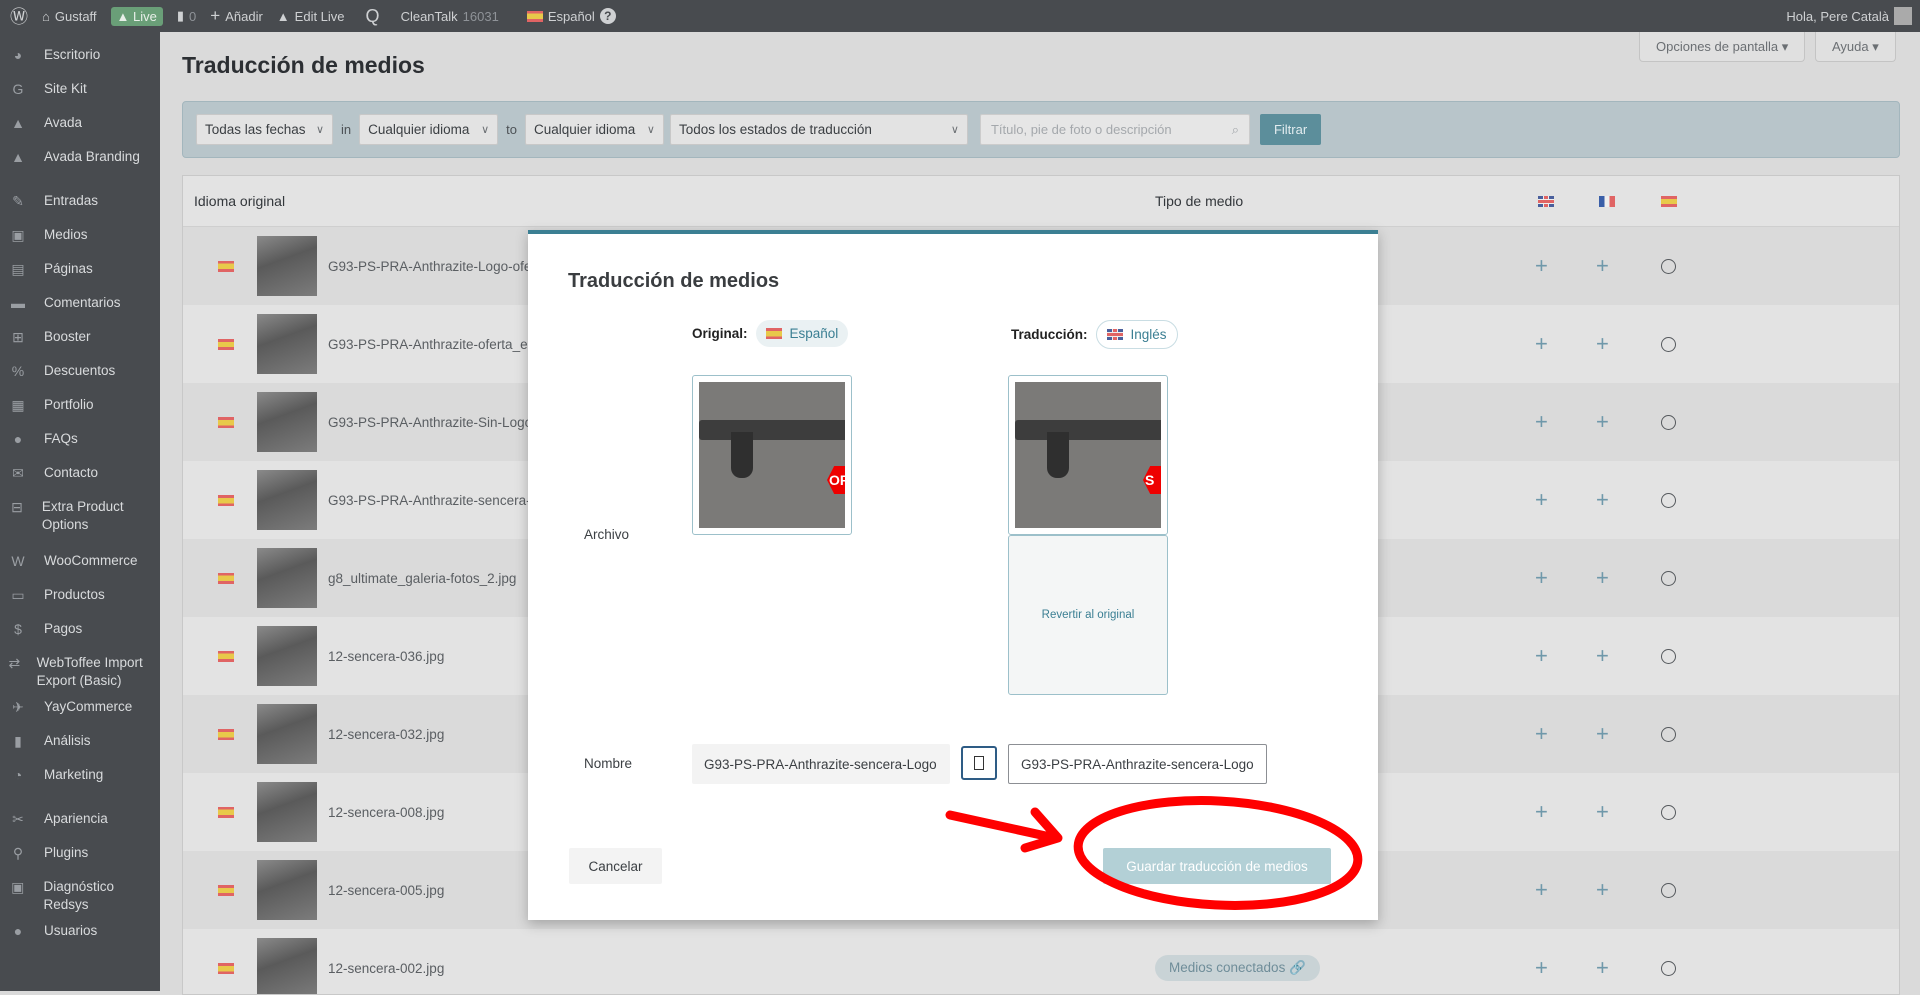 This screenshot has width=1920, height=995. What do you see at coordinates (1855, 47) in the screenshot?
I see `help-button: Ayuda ▾` at bounding box center [1855, 47].